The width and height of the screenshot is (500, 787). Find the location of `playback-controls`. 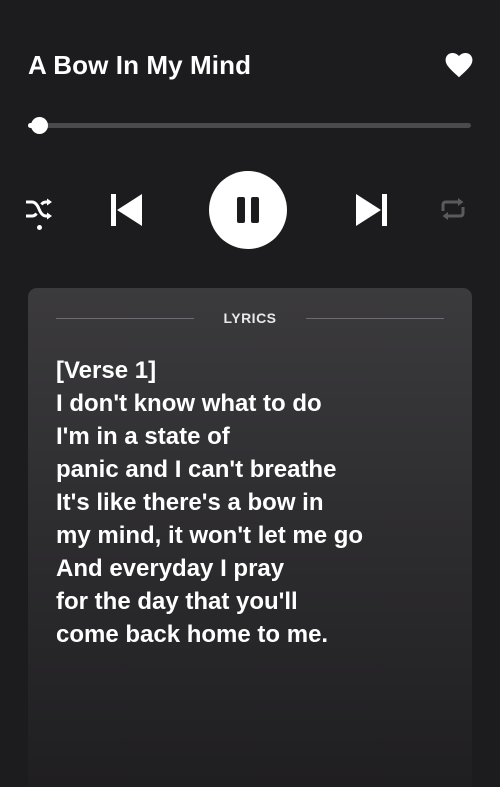

playback-controls is located at coordinates (250, 210).